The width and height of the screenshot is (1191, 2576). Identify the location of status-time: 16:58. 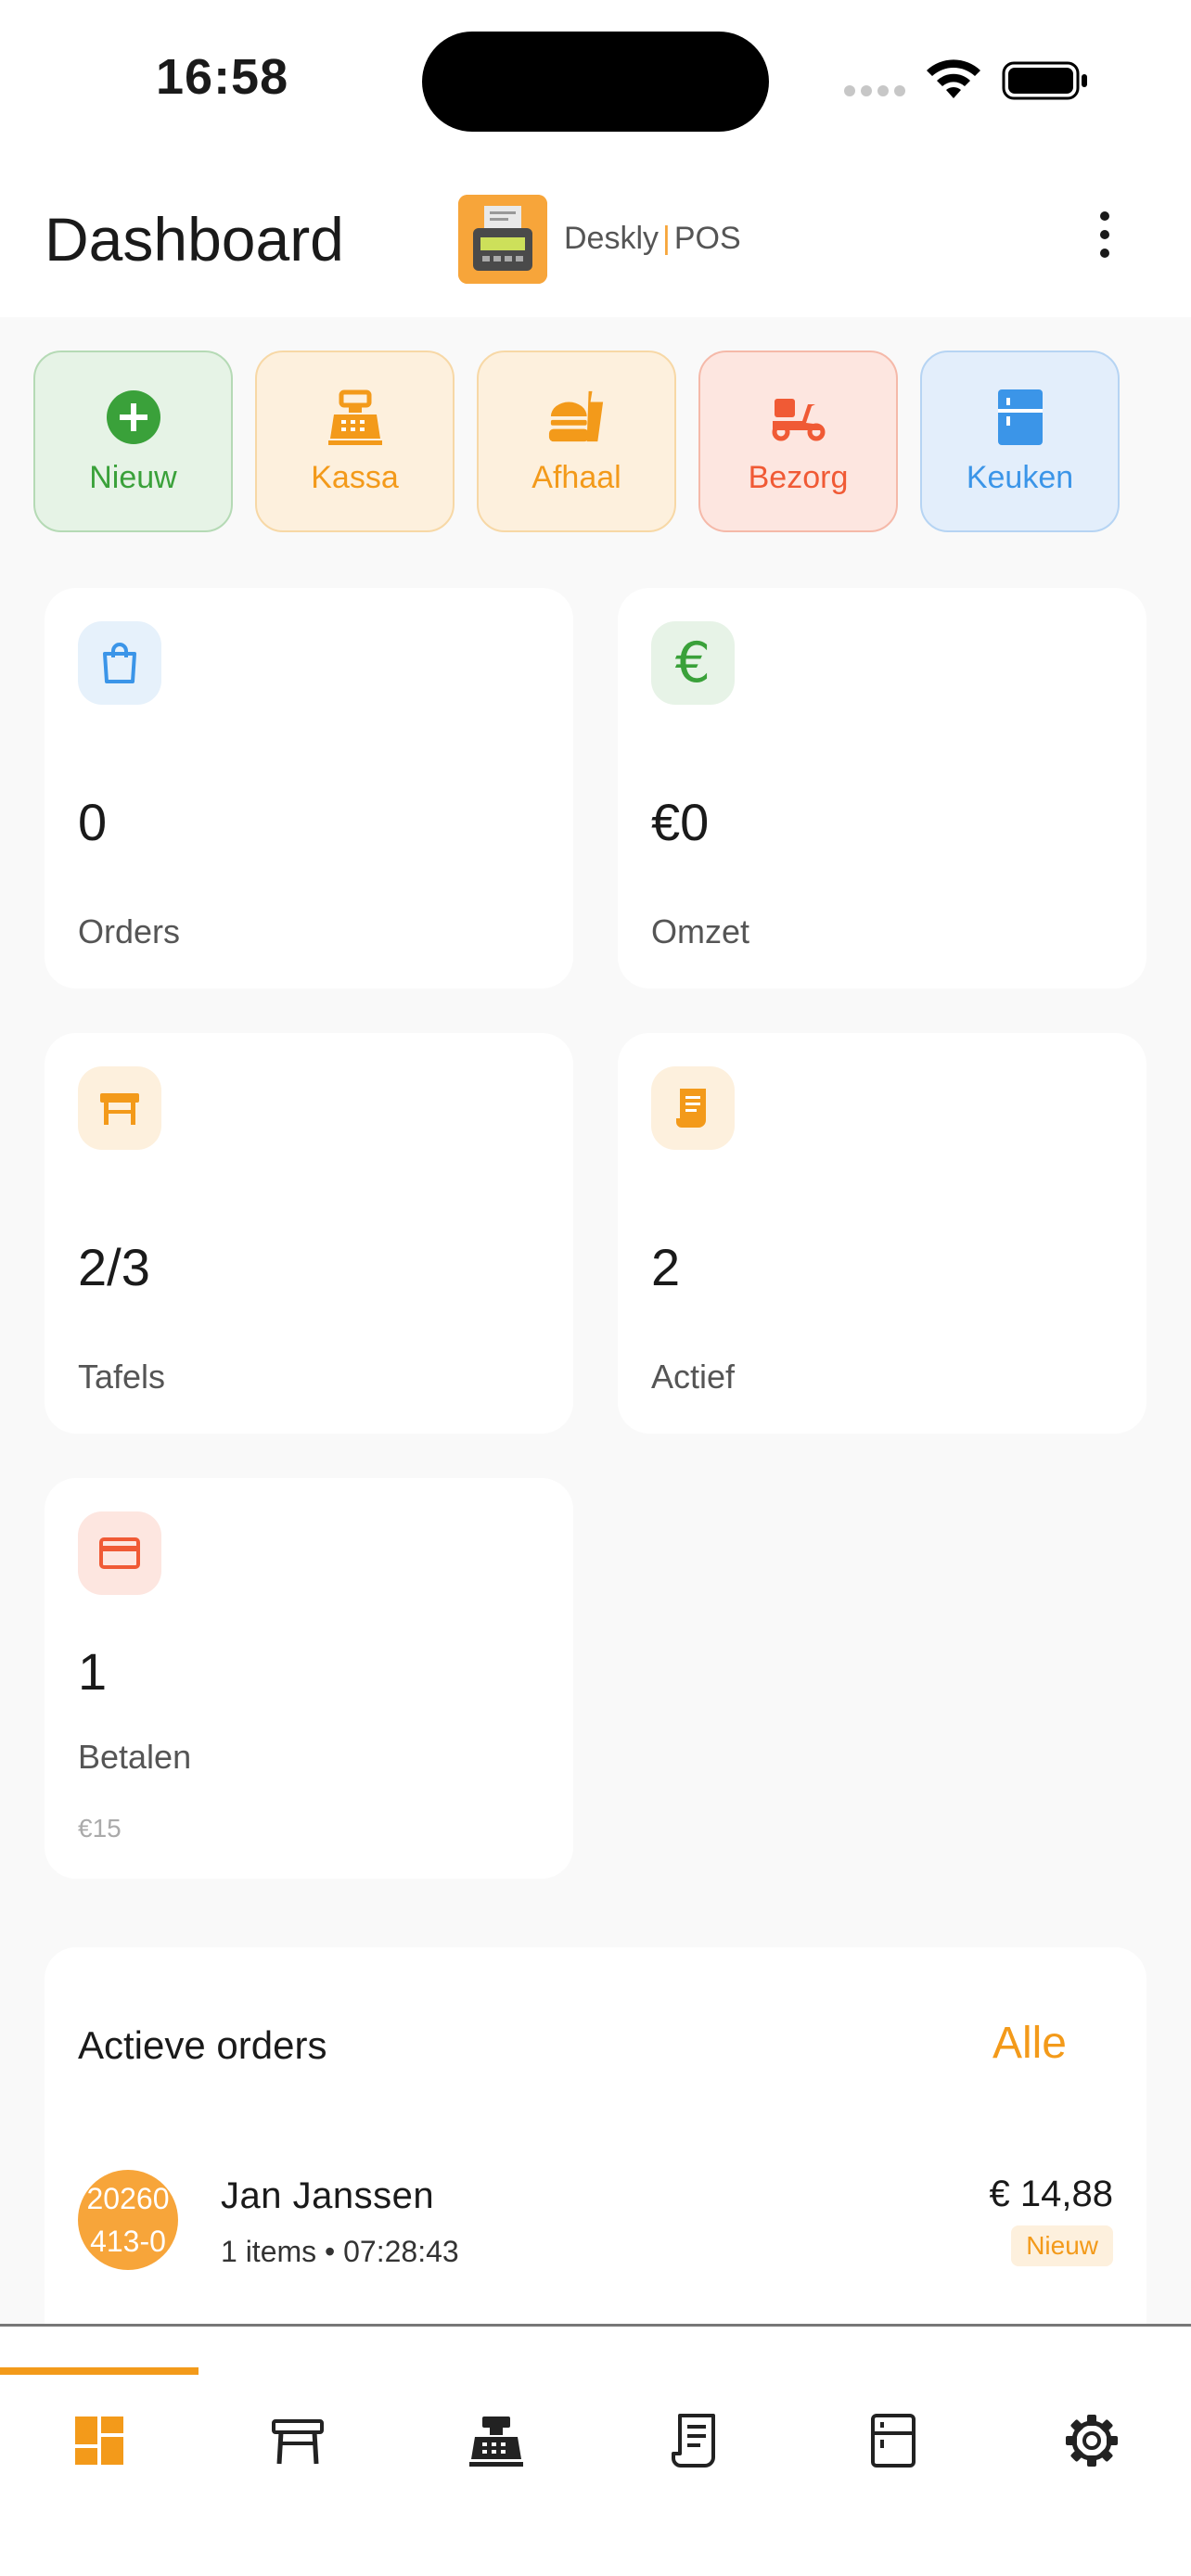
(222, 77).